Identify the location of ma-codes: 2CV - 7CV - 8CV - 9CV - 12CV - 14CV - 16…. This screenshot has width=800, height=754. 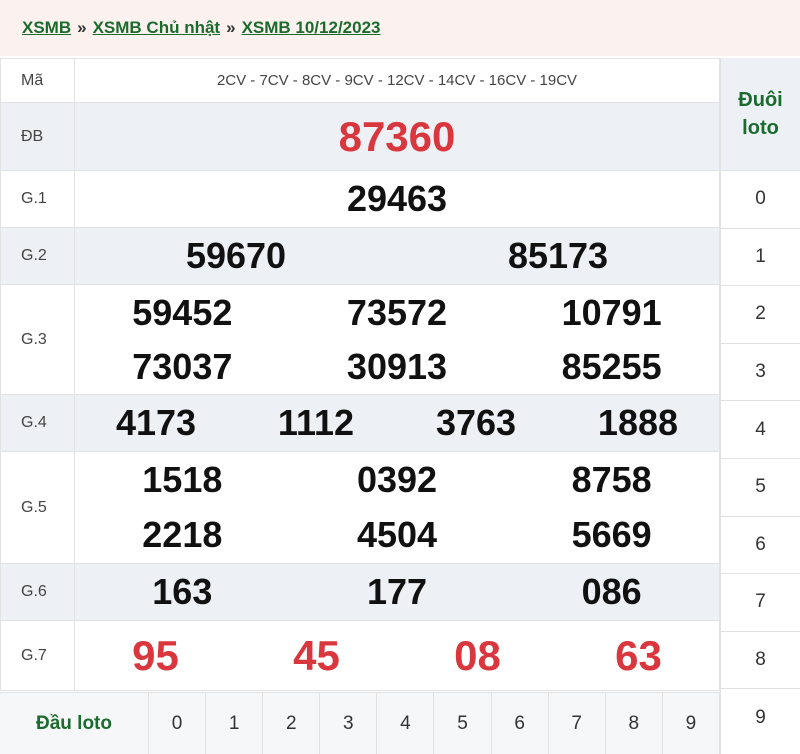
(397, 80).